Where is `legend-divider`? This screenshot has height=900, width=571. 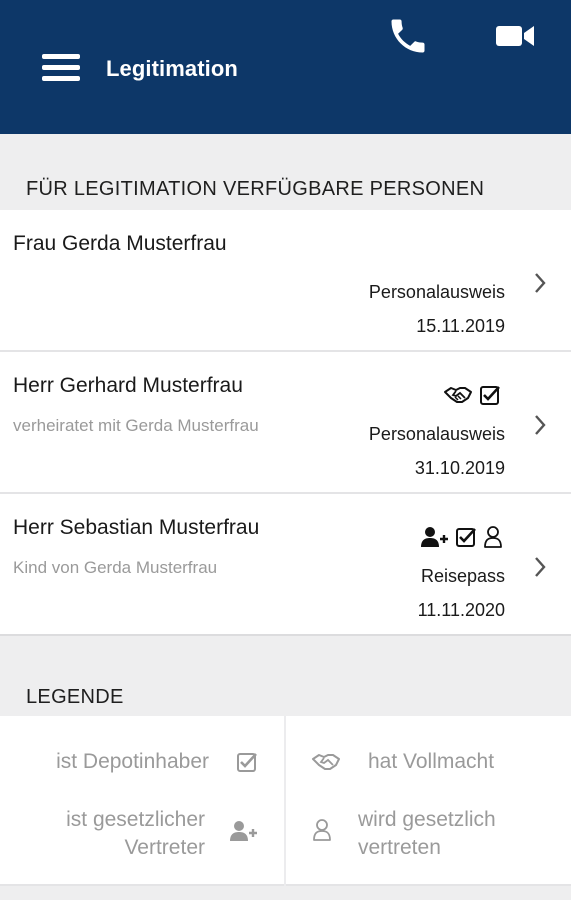
legend-divider is located at coordinates (285, 801).